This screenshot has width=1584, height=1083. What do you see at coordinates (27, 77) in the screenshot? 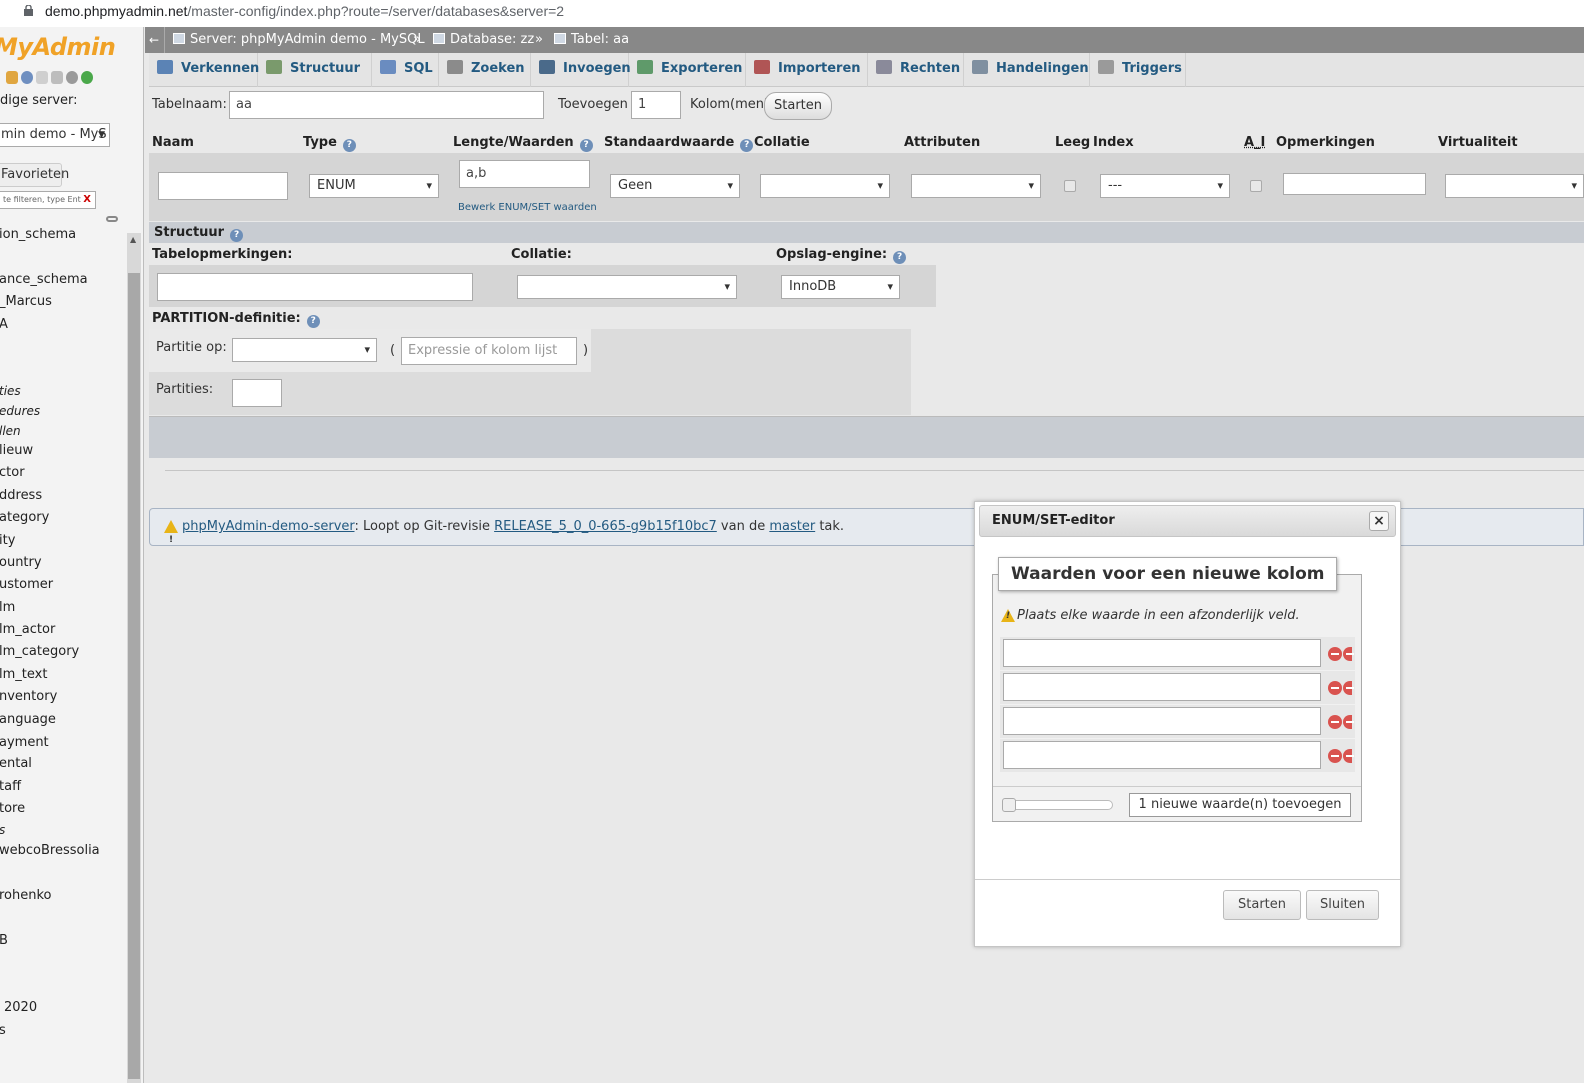
I see `info-icon` at bounding box center [27, 77].